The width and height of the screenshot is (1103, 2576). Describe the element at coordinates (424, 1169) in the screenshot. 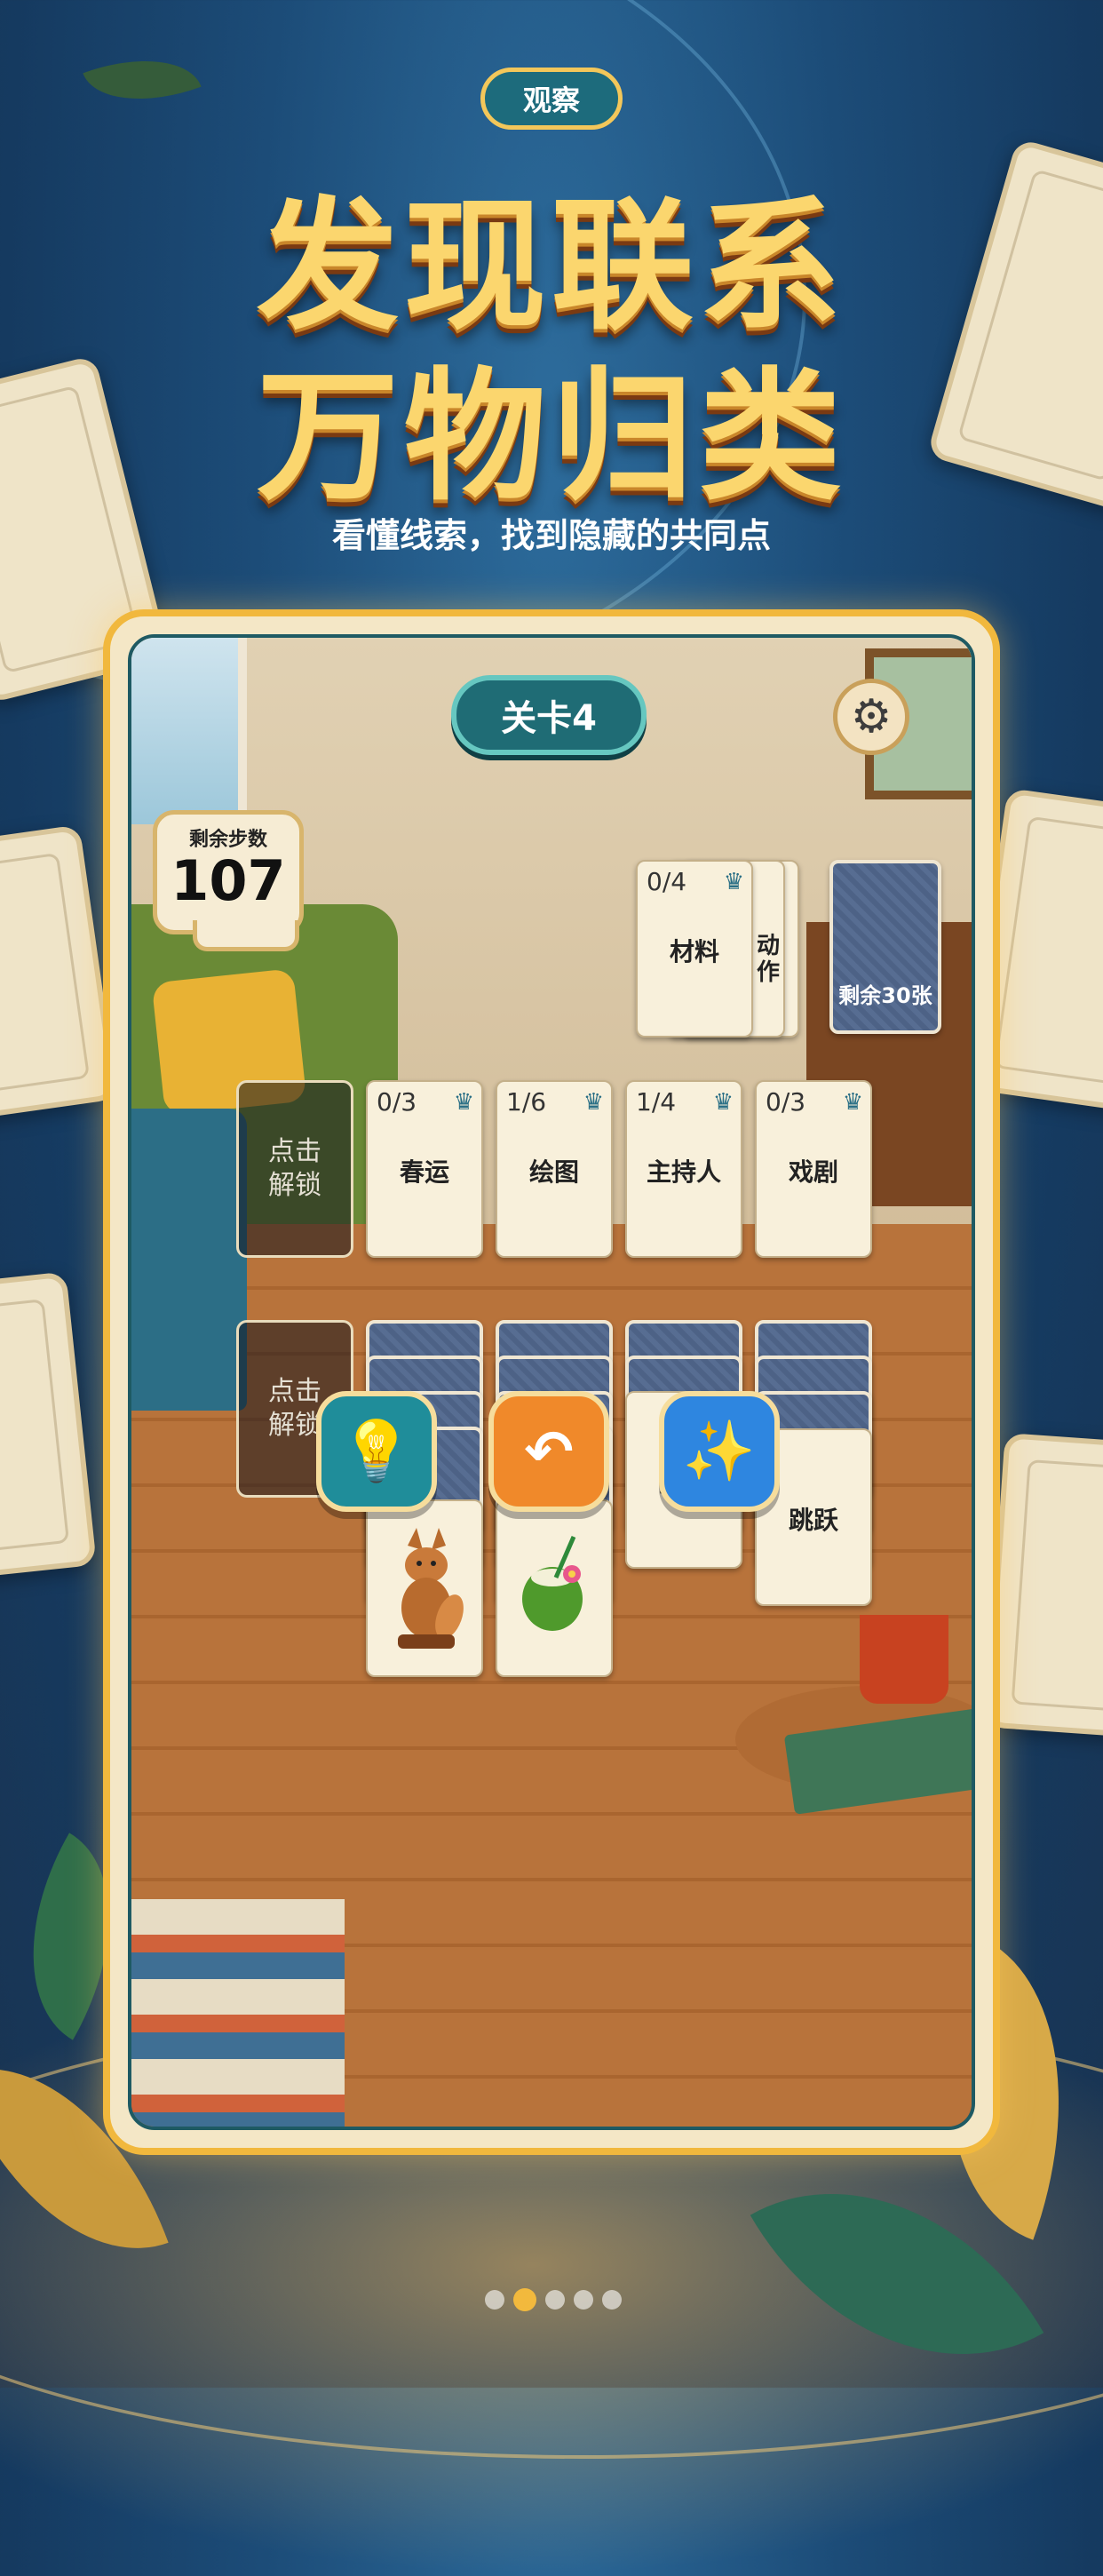

I see `foundation-card: 0/3 ♛ 春运` at that location.